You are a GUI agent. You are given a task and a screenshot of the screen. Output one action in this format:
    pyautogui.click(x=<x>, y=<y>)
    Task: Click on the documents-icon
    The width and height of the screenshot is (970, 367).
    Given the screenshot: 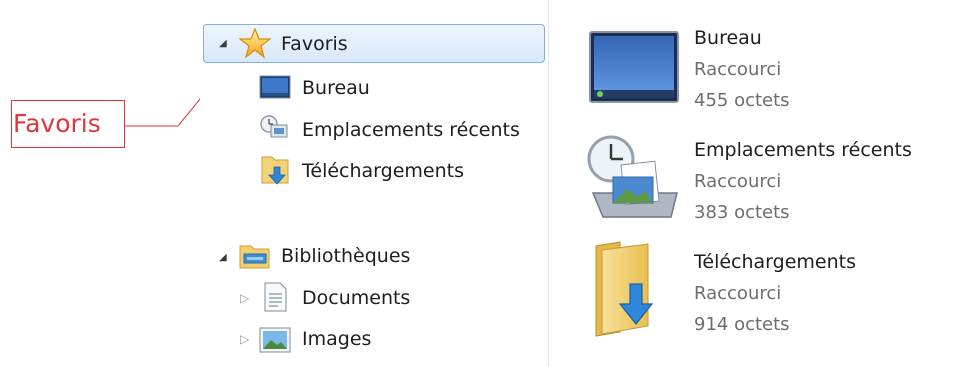 What is the action you would take?
    pyautogui.click(x=275, y=297)
    